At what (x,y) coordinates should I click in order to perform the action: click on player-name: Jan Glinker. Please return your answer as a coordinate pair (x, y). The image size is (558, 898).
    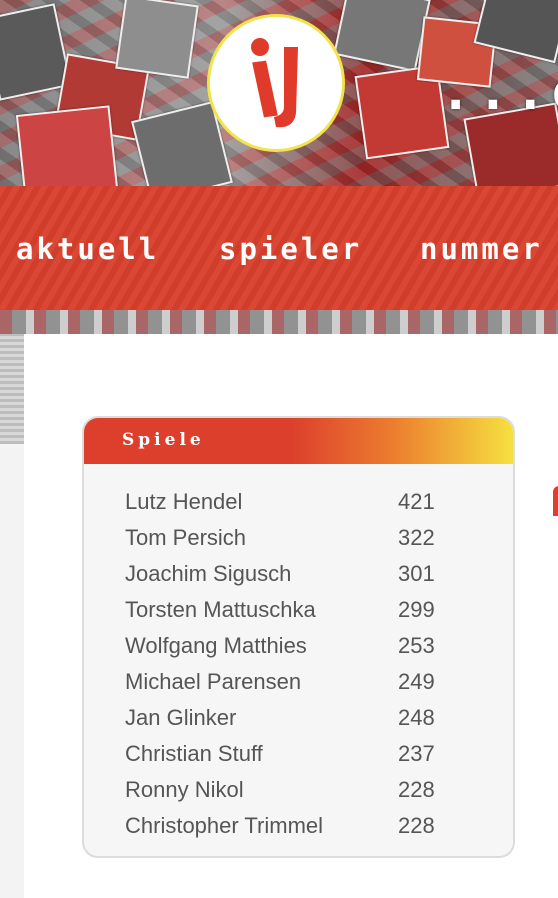
    Looking at the image, I should click on (181, 717).